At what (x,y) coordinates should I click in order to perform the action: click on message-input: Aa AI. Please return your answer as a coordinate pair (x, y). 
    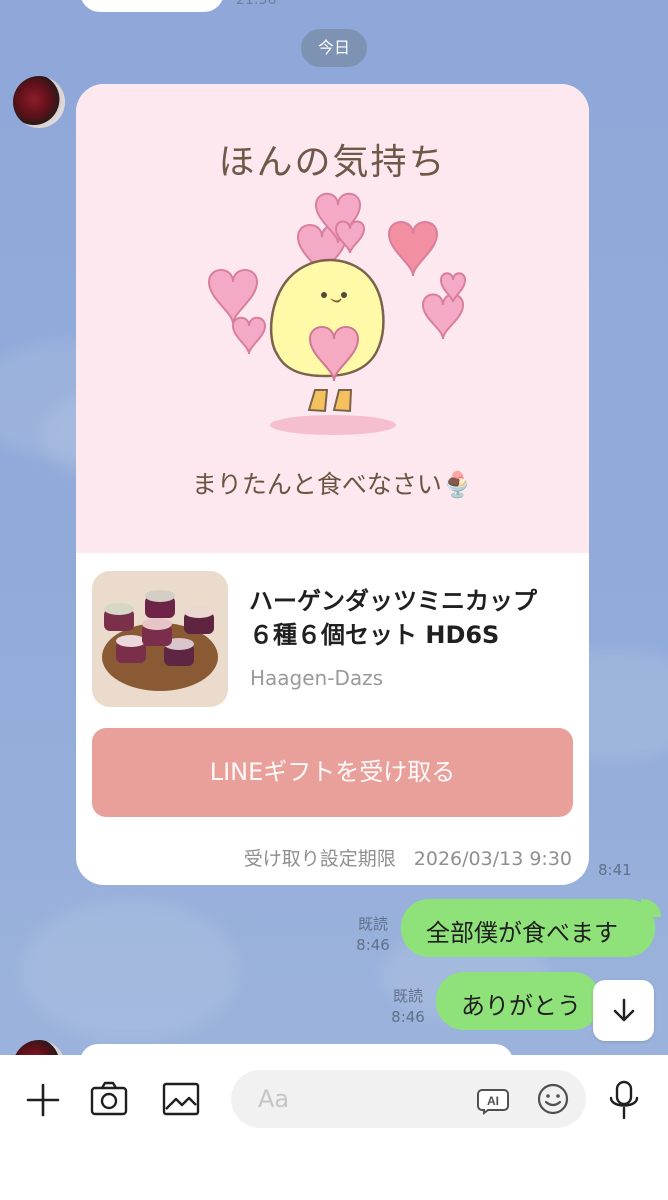
    Looking at the image, I should click on (408, 1099).